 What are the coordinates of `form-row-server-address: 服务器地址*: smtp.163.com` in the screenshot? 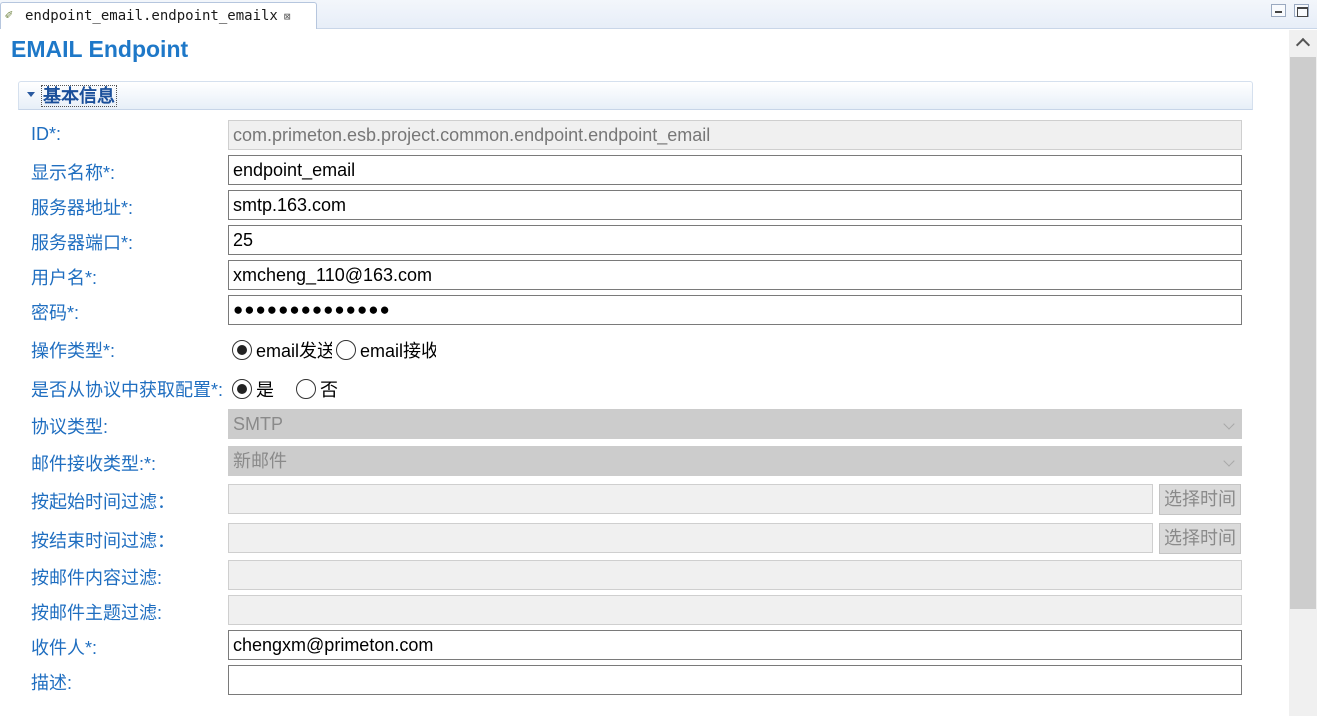 It's located at (645, 206).